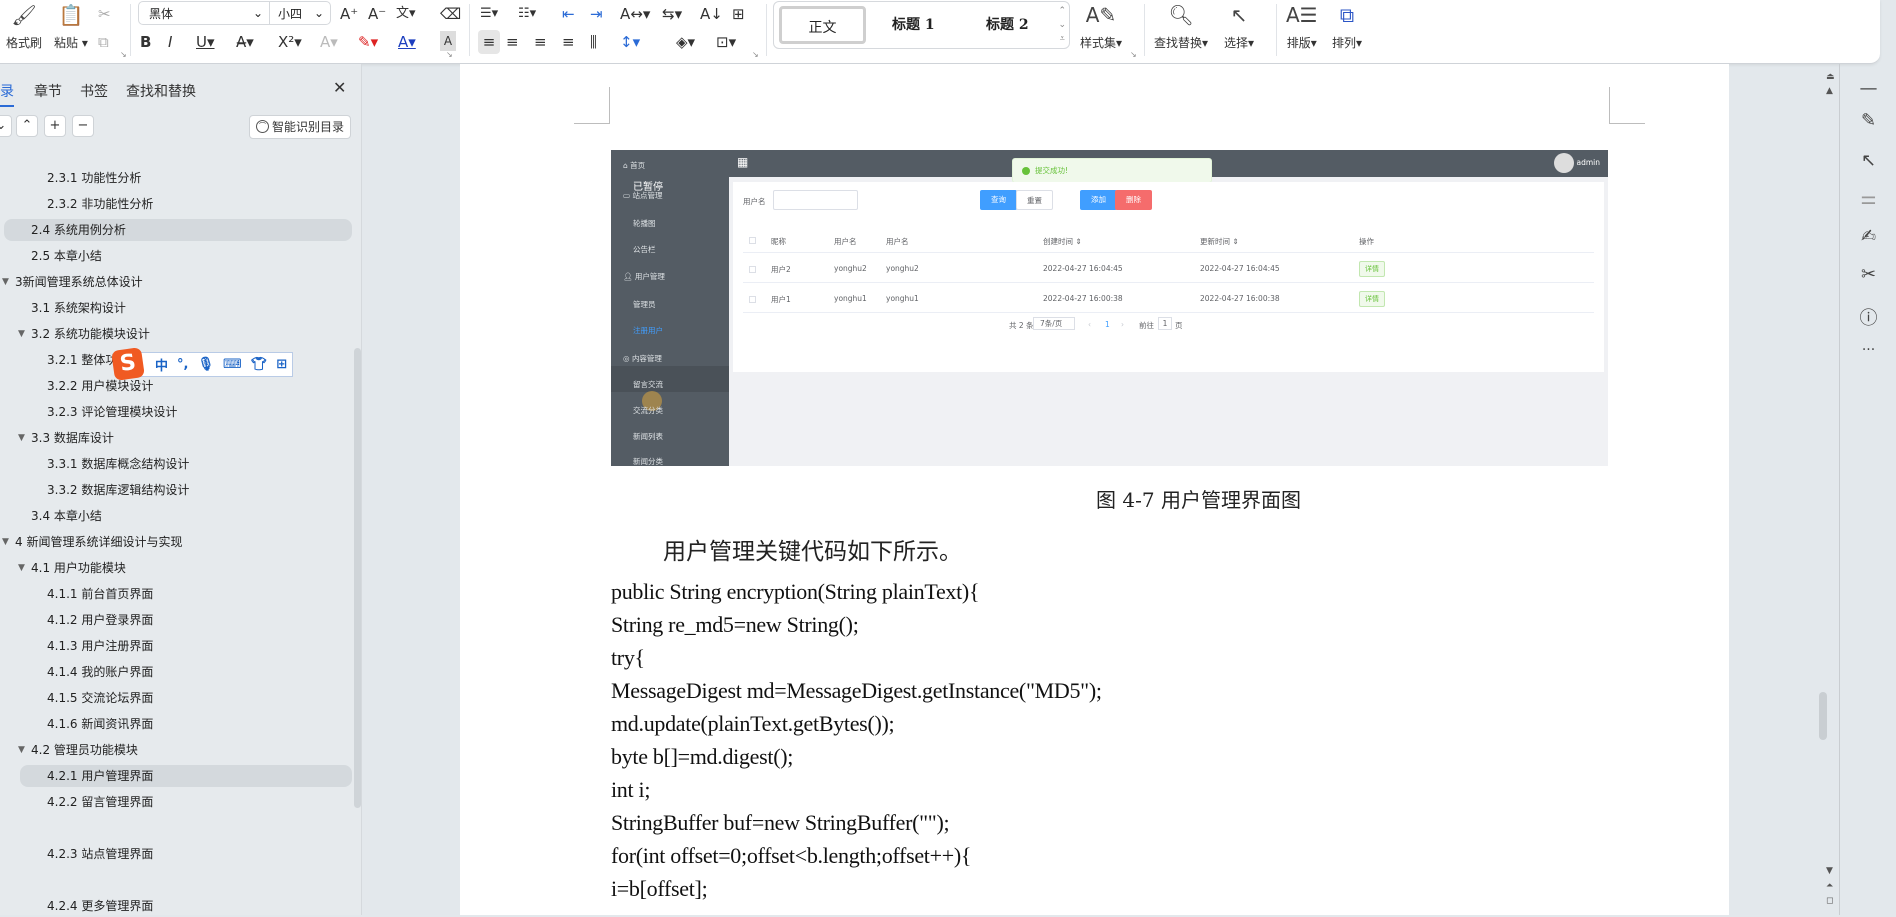 Image resolution: width=1896 pixels, height=917 pixels. I want to click on toc-item: ▼ 4.2 管理员功能模块, so click(176, 750).